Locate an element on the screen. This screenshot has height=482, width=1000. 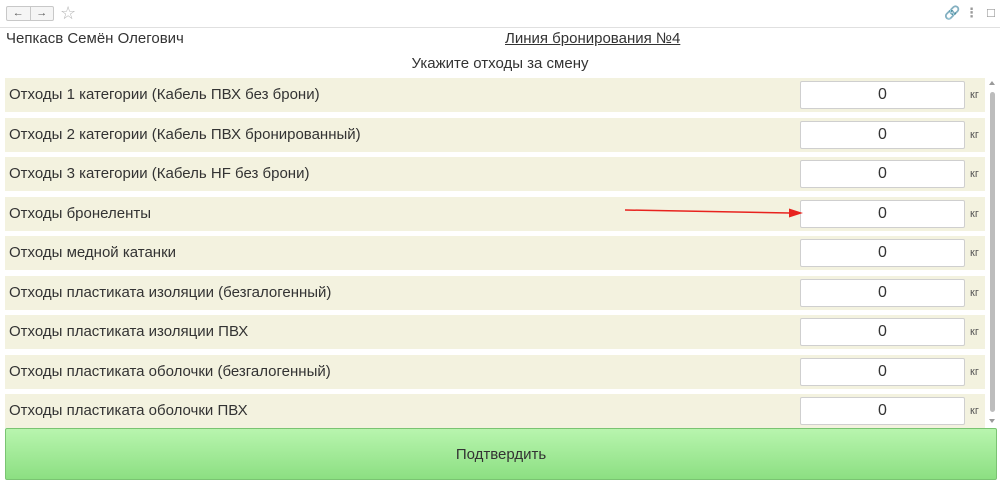
back-arrow-icon: ← is located at coordinates (18, 13).